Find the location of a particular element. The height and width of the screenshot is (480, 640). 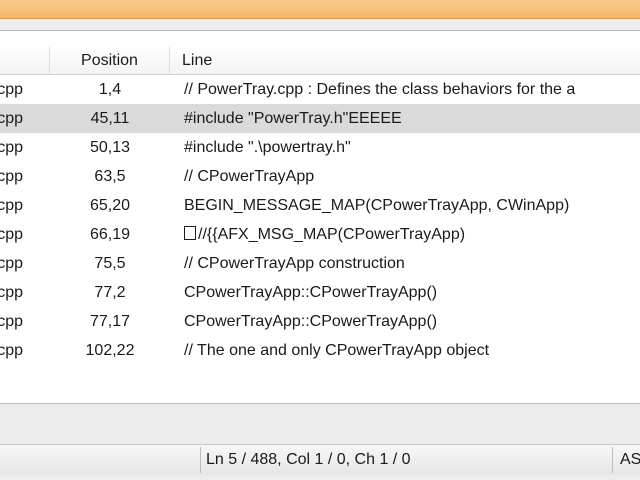

result-line: // The one and only CPowerTrayApp object is located at coordinates (412, 350).